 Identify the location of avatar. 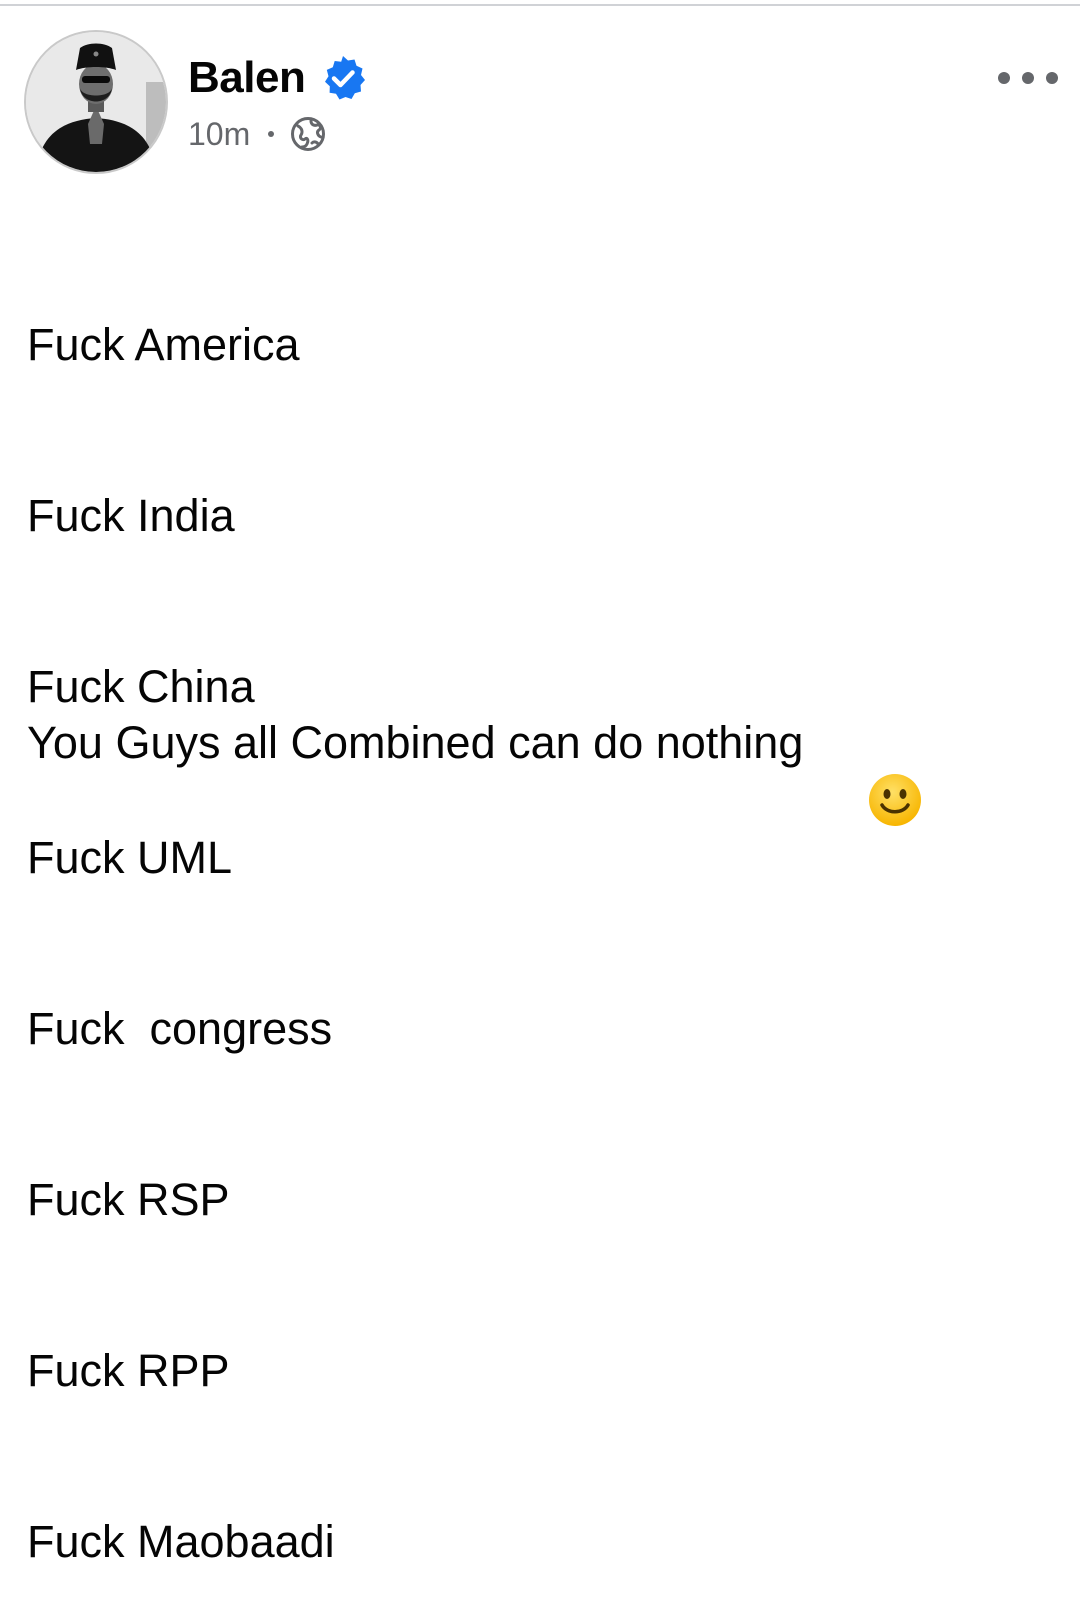
(96, 102).